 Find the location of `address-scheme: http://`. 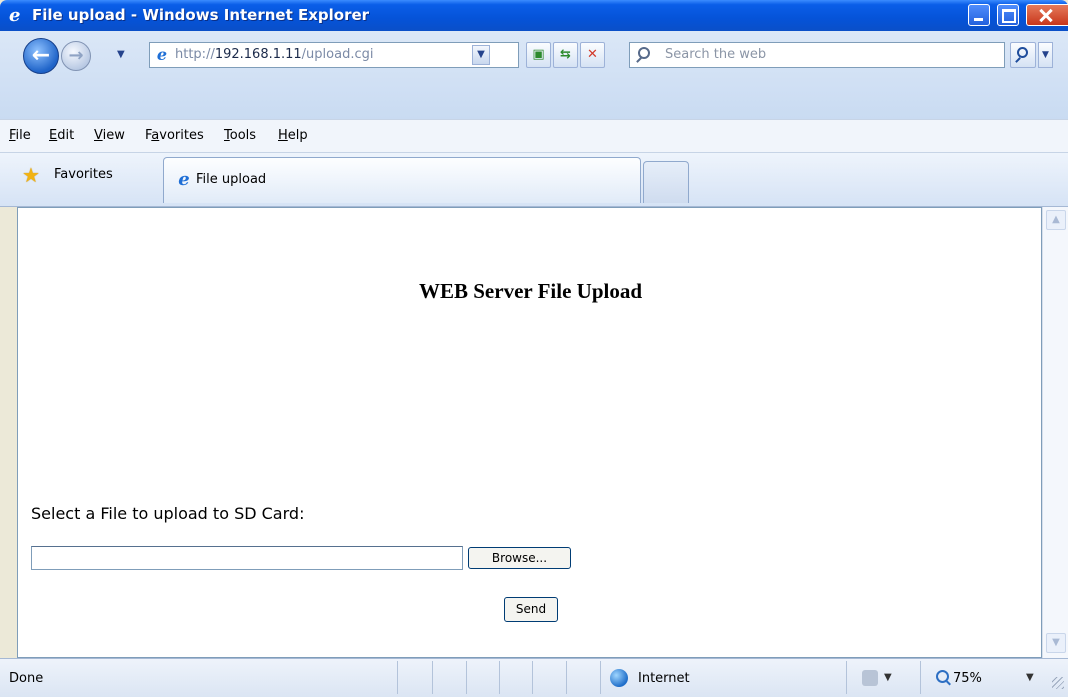

address-scheme: http:// is located at coordinates (195, 54).